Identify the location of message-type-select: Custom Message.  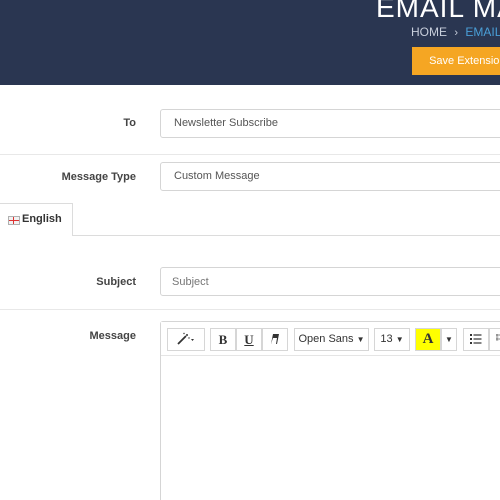
(330, 176).